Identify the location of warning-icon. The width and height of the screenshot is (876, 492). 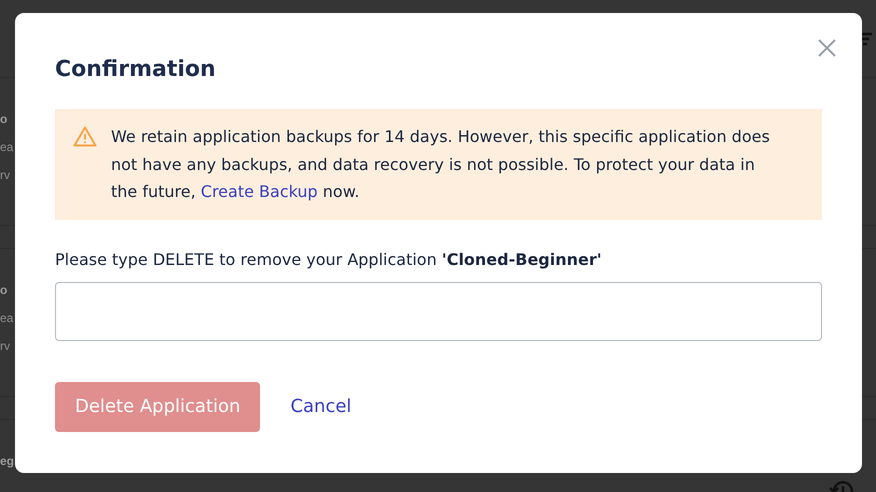
(85, 136).